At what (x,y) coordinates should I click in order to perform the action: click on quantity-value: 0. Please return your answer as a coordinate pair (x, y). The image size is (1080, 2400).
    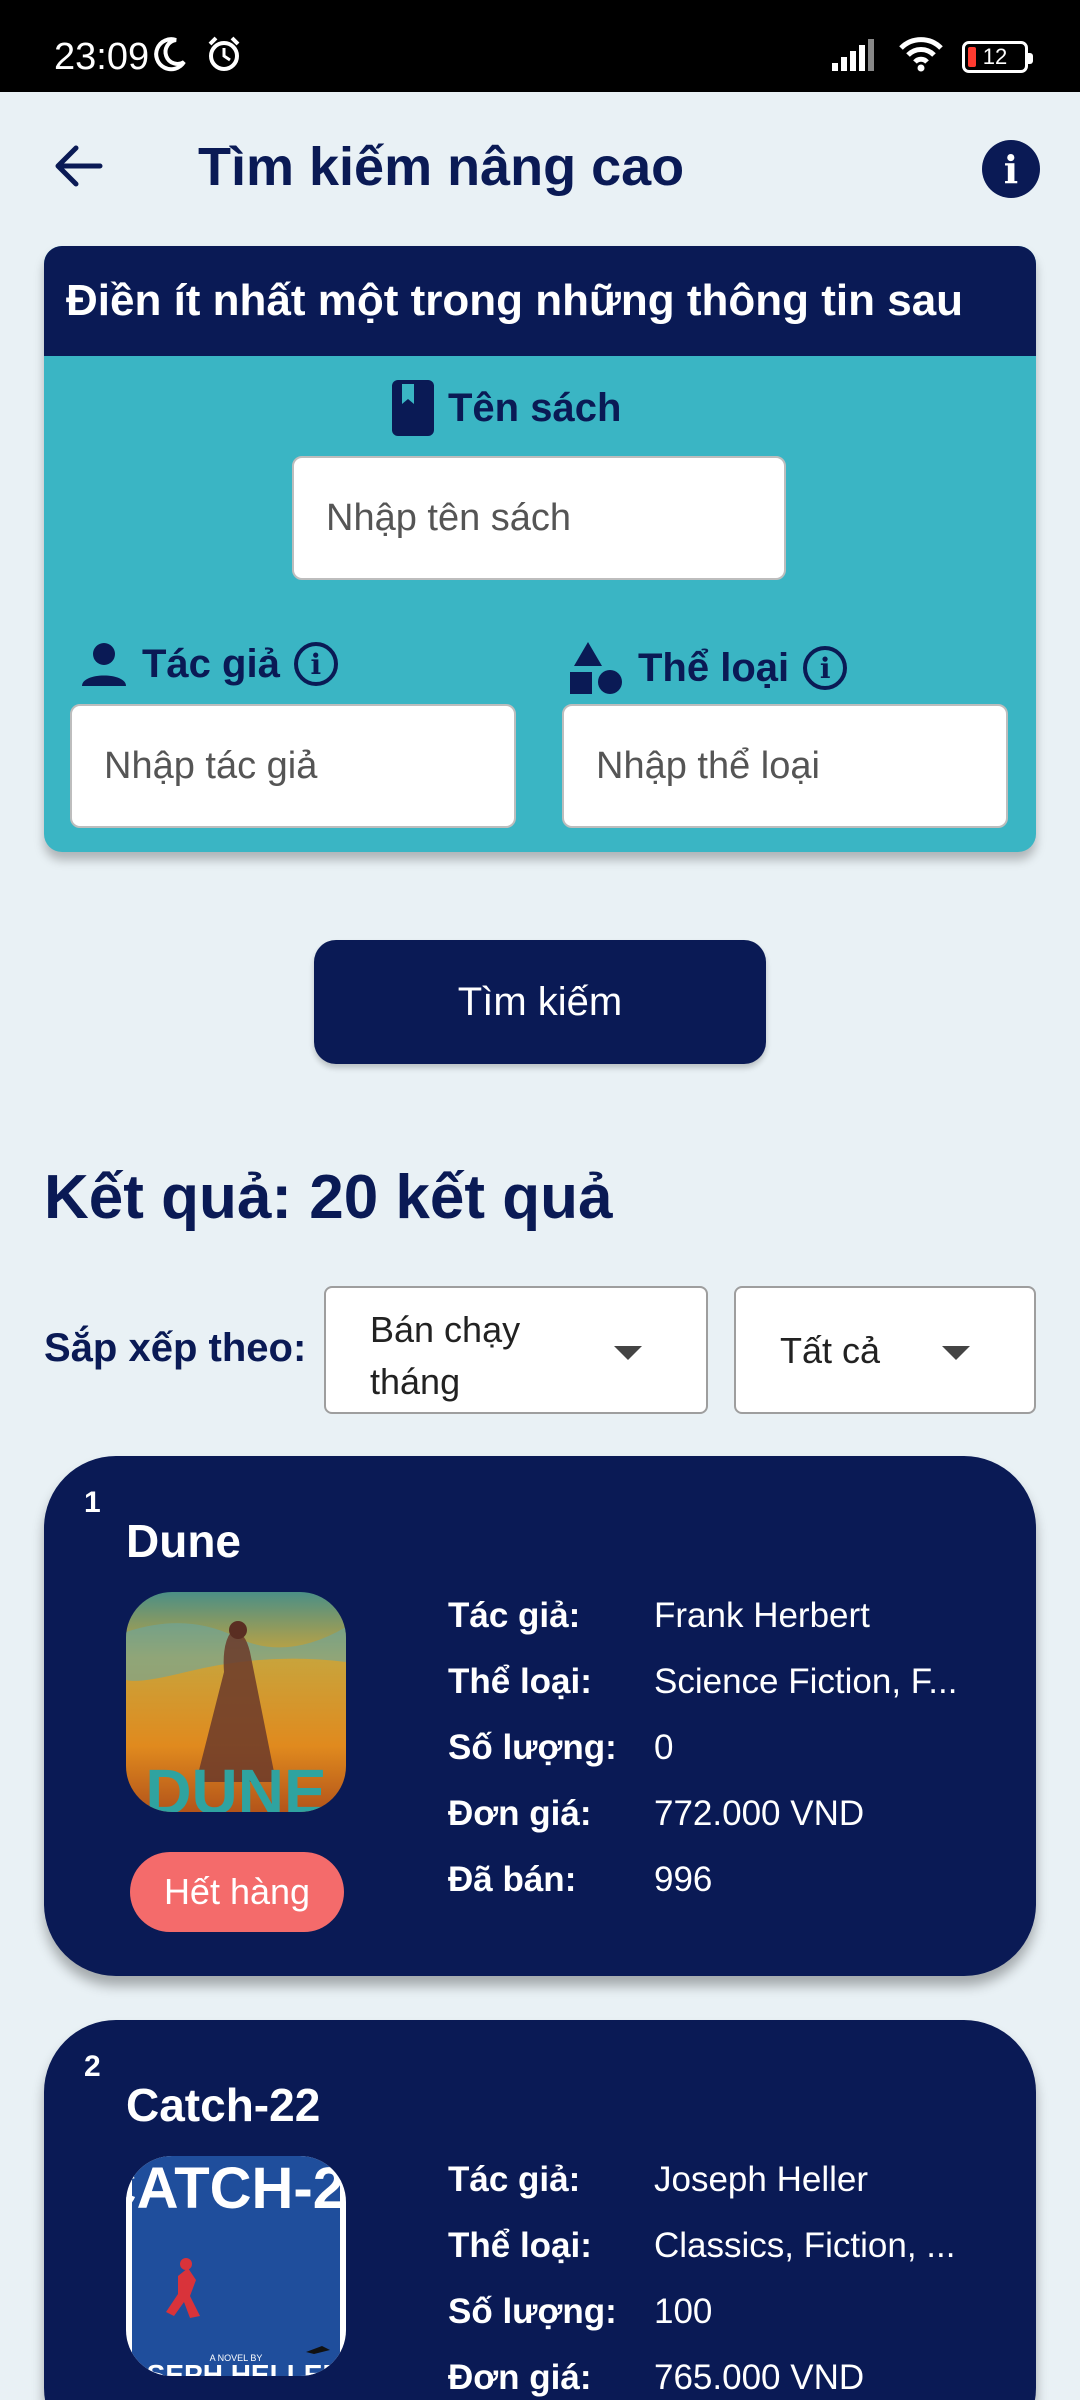
    Looking at the image, I should click on (664, 1747).